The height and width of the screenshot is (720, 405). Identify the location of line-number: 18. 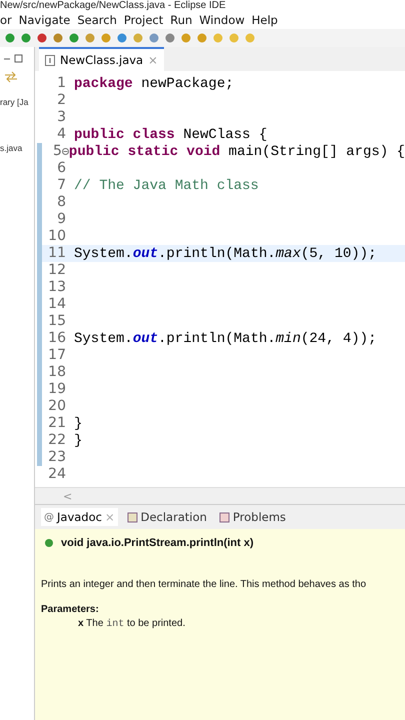
(56, 372).